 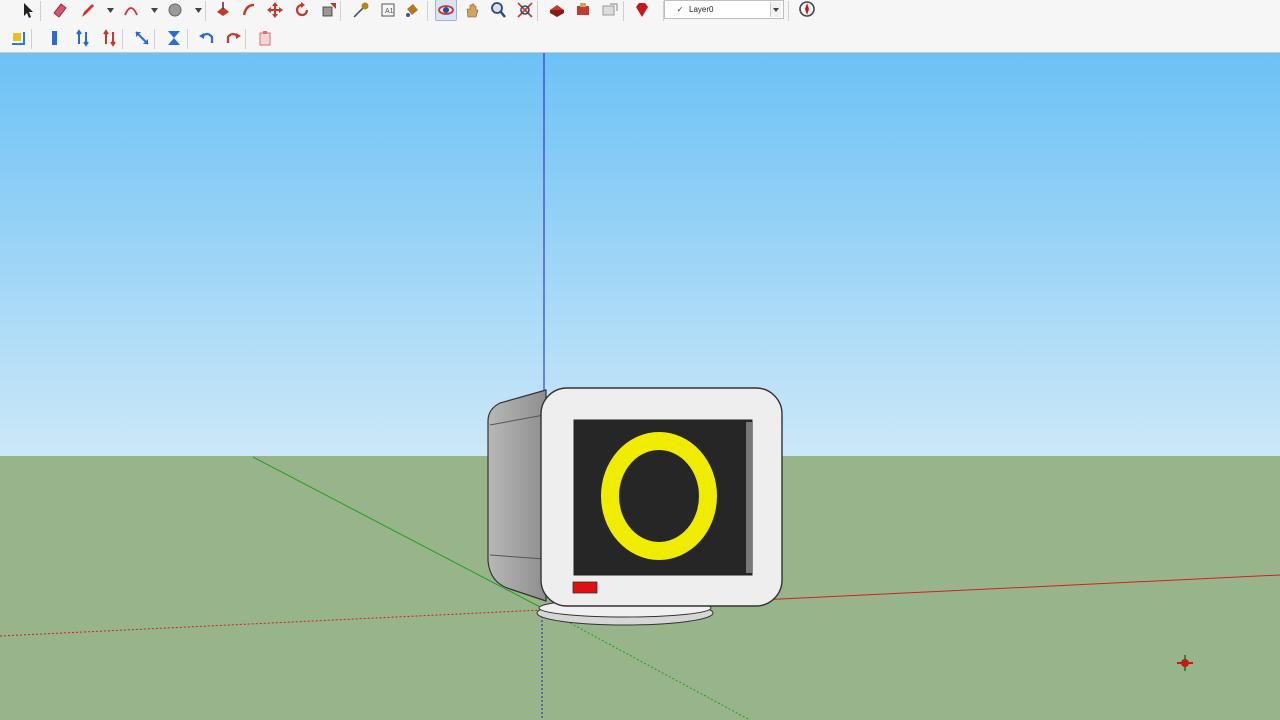 What do you see at coordinates (88, 10) in the screenshot?
I see `pencil-icon` at bounding box center [88, 10].